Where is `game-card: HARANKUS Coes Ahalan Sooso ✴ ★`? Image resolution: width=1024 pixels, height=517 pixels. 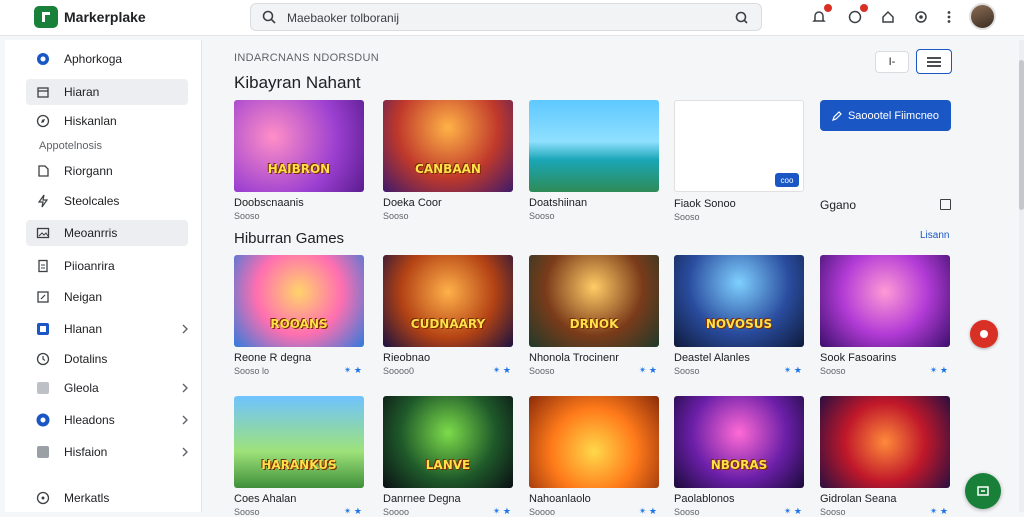
game-card: HARANKUS Coes Ahalan Sooso ✴ ★ is located at coordinates (299, 456).